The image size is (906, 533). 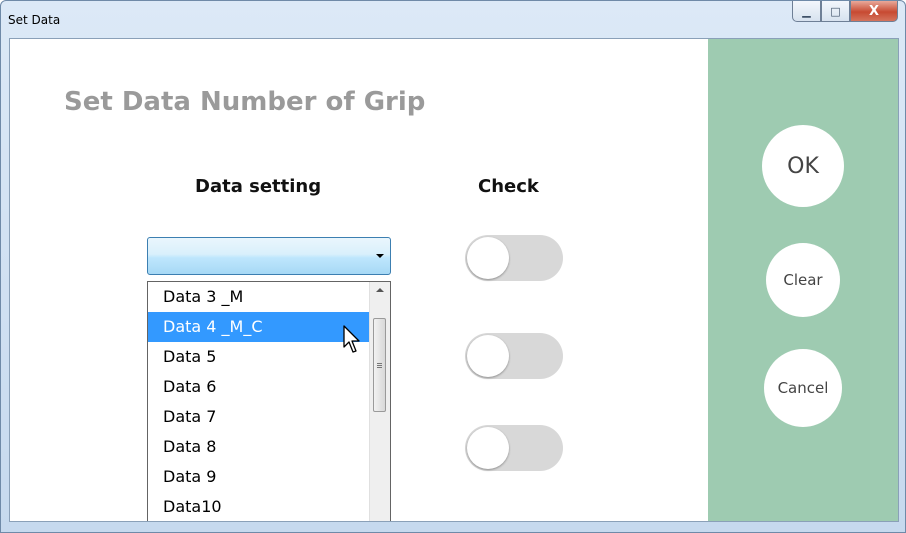 I want to click on close-button: X, so click(x=874, y=11).